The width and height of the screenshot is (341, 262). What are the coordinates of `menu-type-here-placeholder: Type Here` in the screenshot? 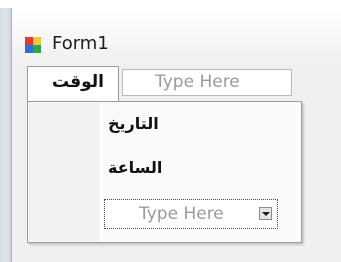 It's located at (197, 82).